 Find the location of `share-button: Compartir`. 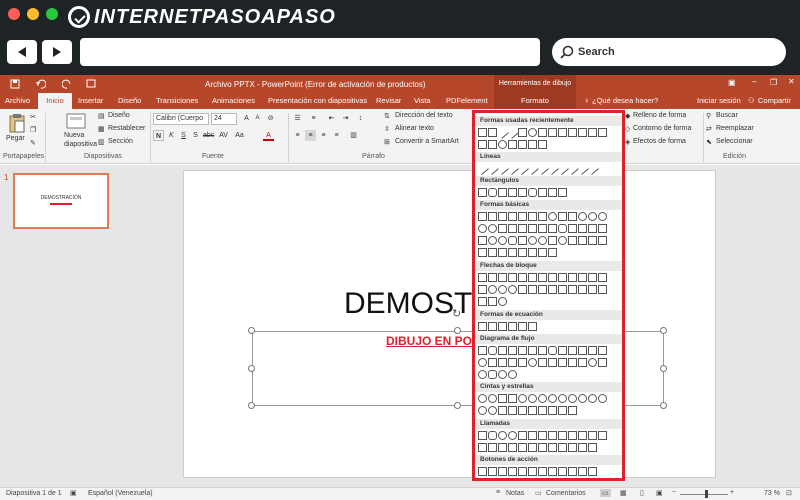

share-button: Compartir is located at coordinates (774, 100).